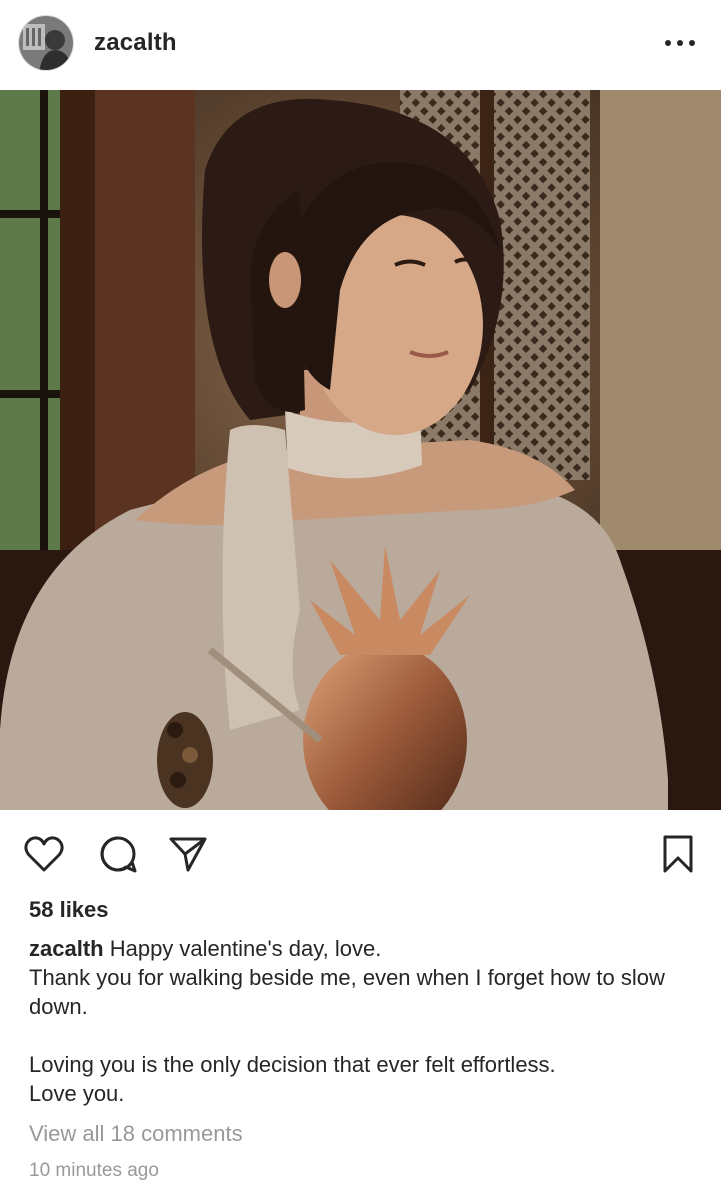 The width and height of the screenshot is (721, 1200). I want to click on post-username: zacalth, so click(135, 43).